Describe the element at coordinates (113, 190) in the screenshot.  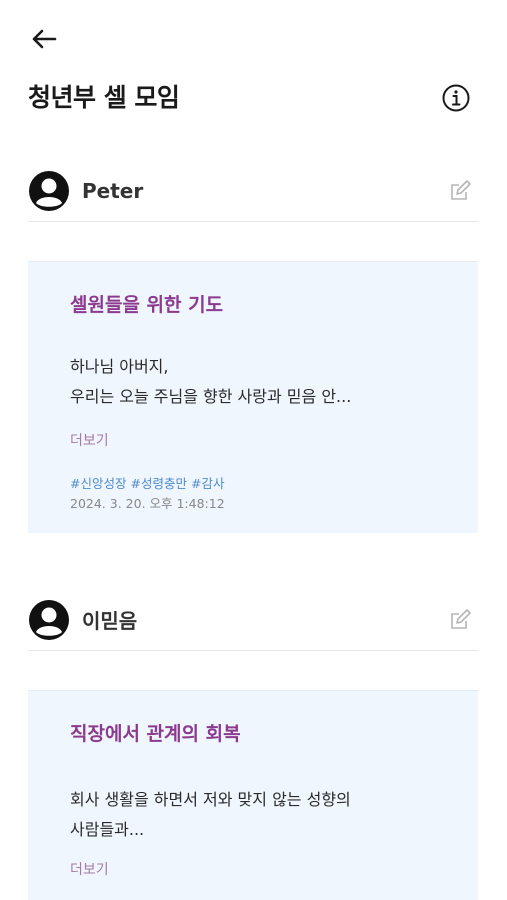
I see `author-name: Peter` at that location.